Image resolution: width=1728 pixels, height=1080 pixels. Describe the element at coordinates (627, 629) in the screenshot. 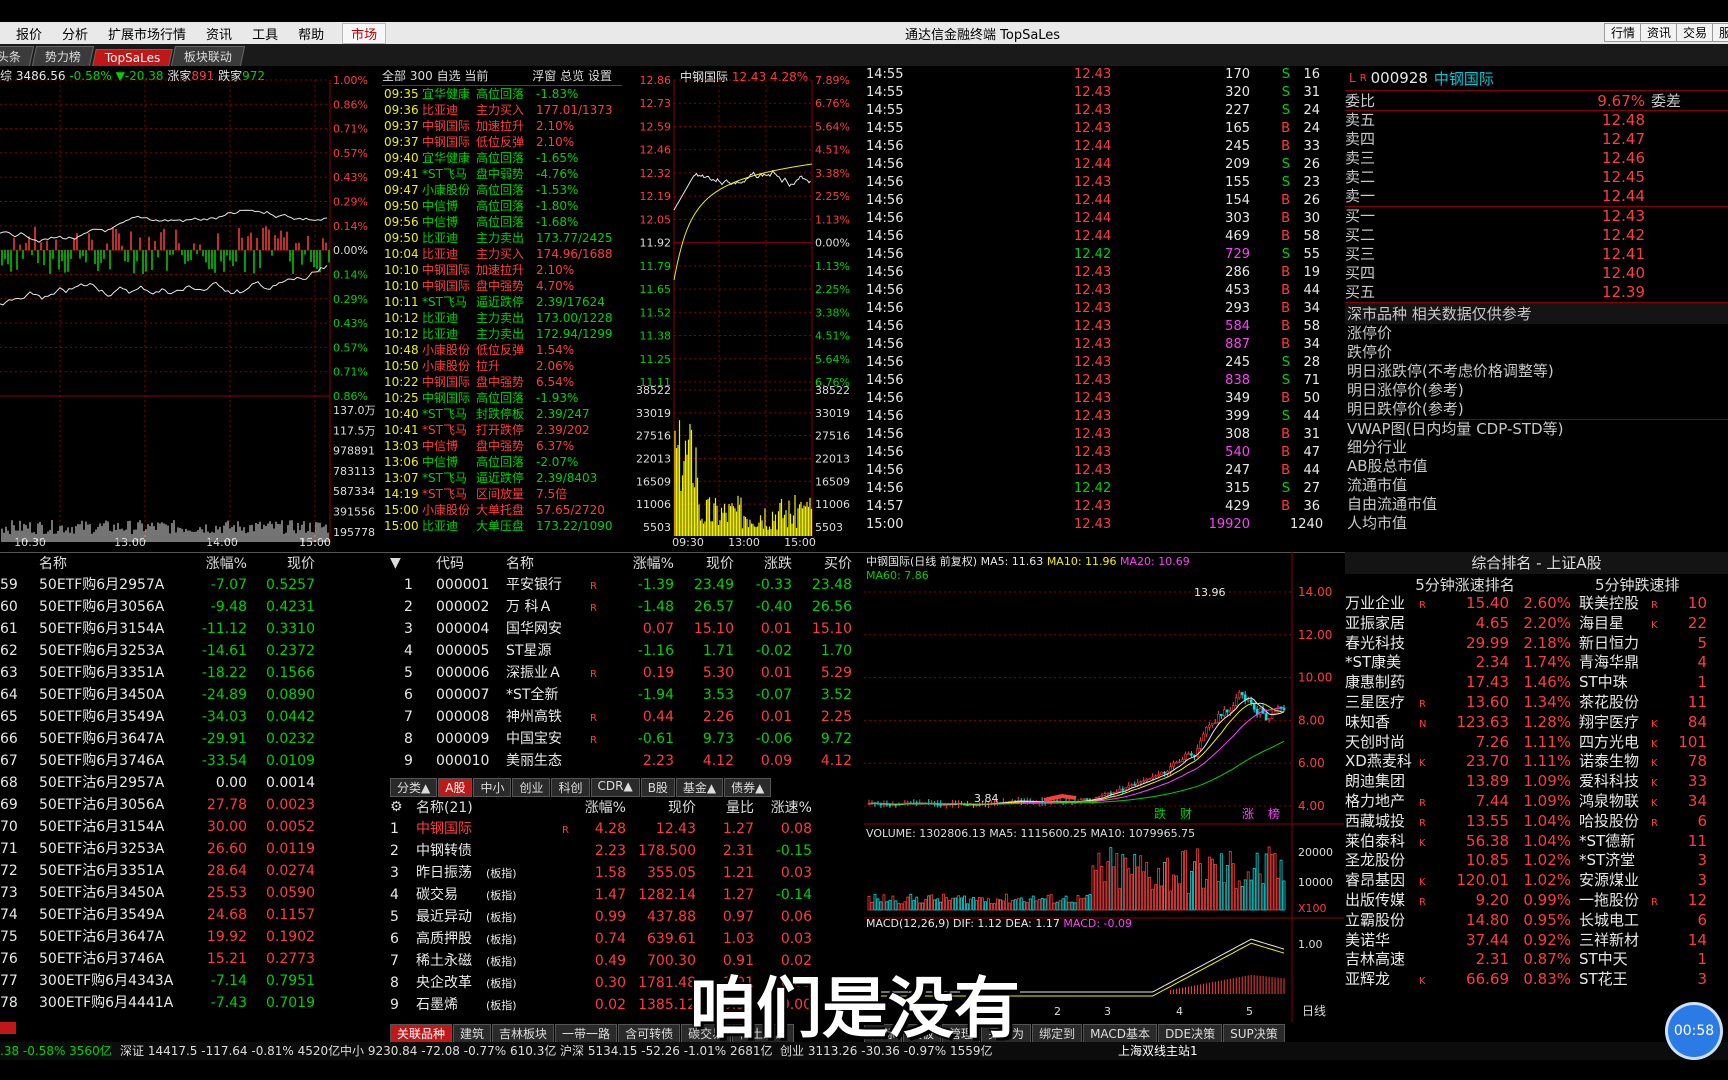

I see `stock-row: 3 000004 国华网安 0.07 15.10 0.01 15.10` at that location.